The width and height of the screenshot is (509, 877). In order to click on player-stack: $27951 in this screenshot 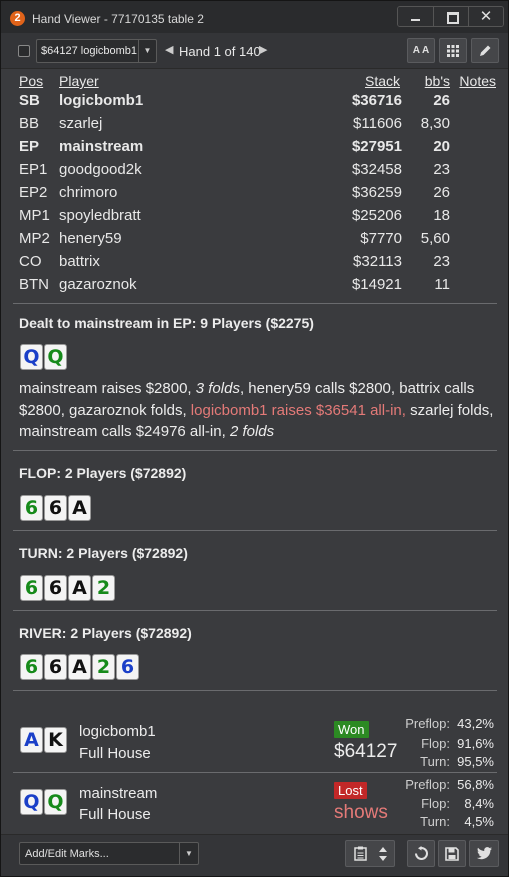, I will do `click(376, 146)`.